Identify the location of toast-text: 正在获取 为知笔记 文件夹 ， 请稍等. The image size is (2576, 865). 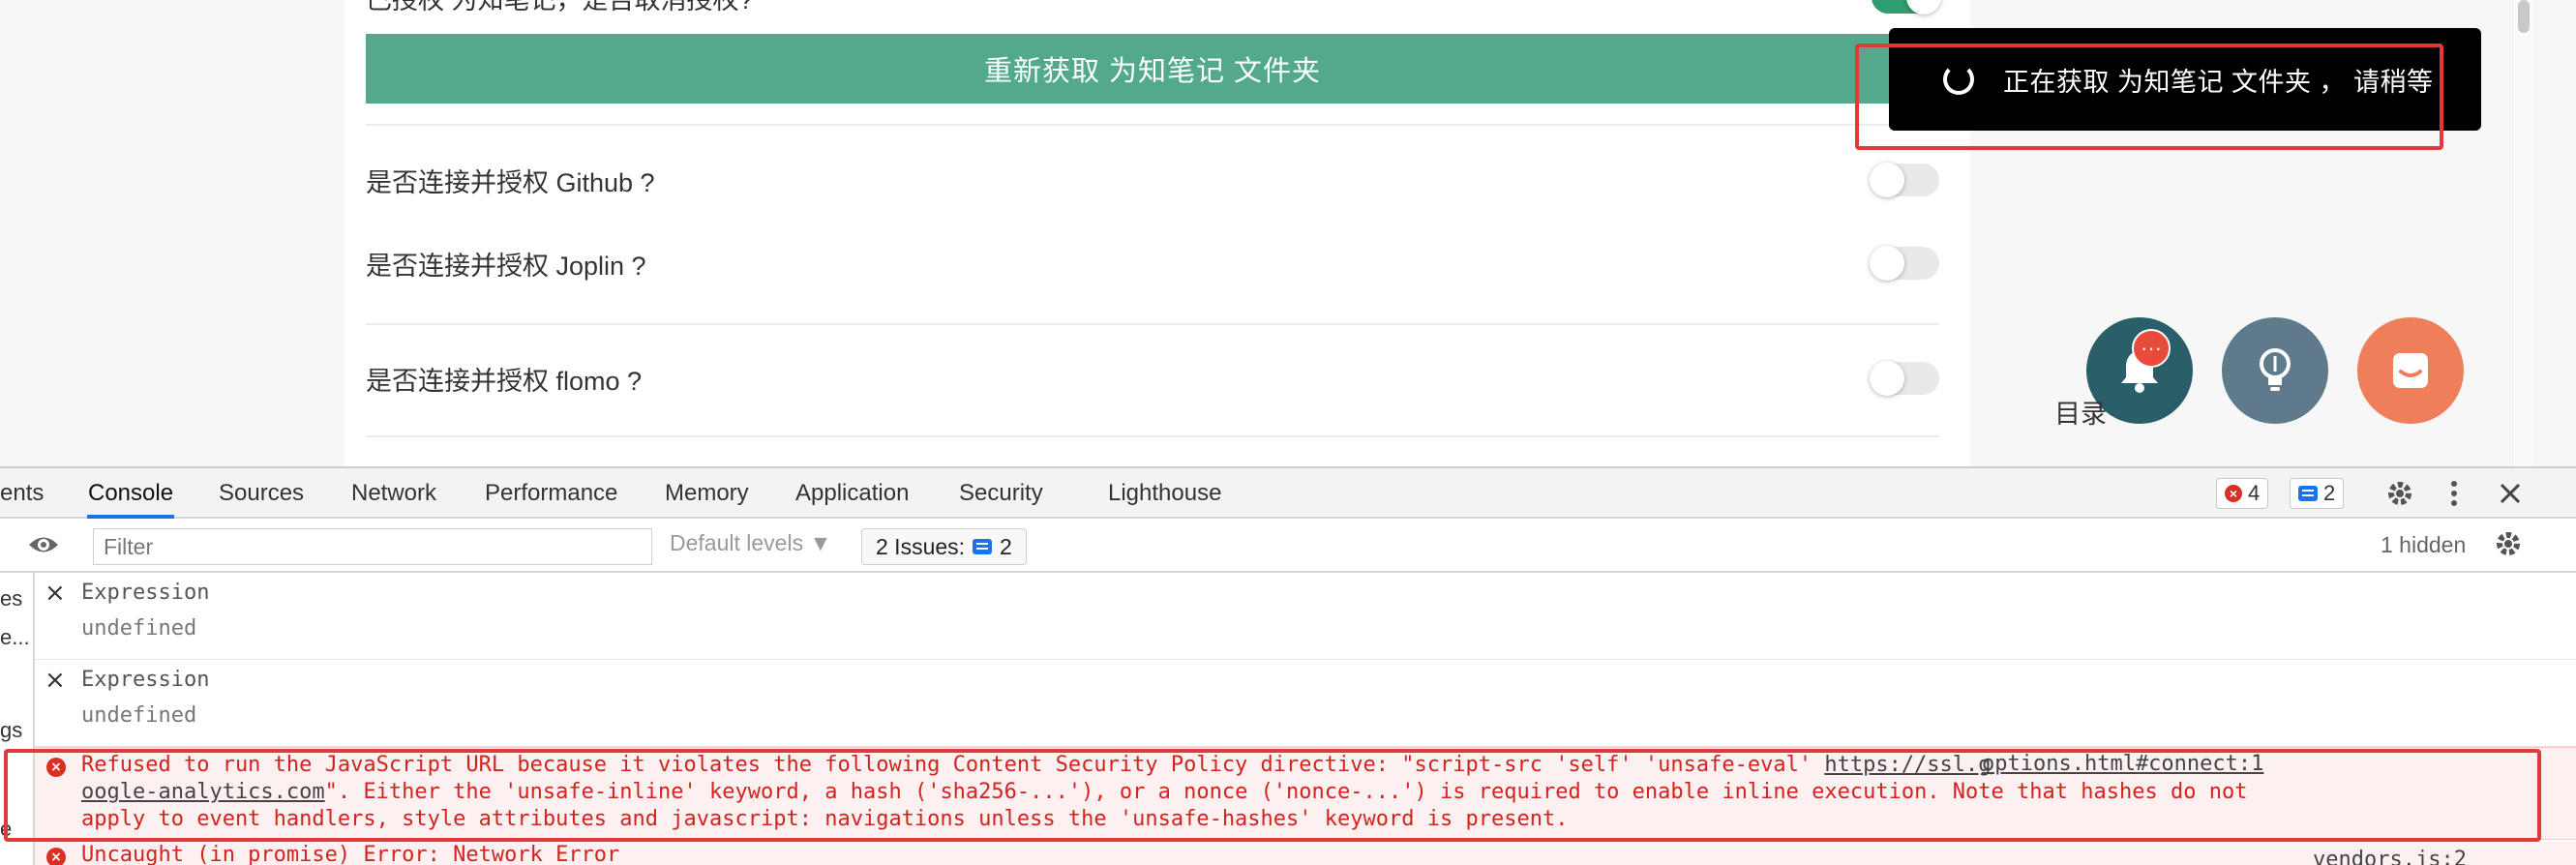
(2218, 82).